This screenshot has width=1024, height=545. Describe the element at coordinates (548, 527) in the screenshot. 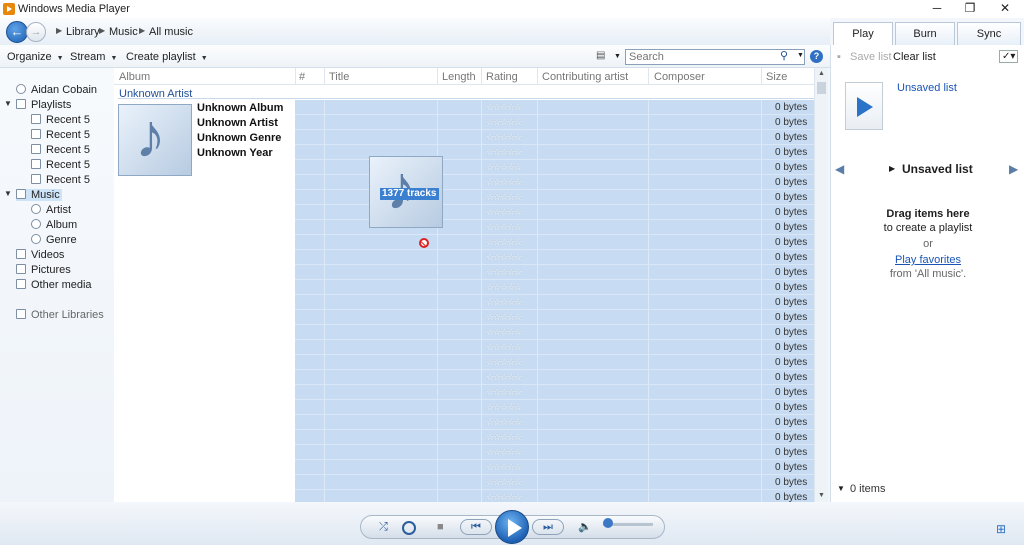

I see `next-icon: ⏭` at that location.